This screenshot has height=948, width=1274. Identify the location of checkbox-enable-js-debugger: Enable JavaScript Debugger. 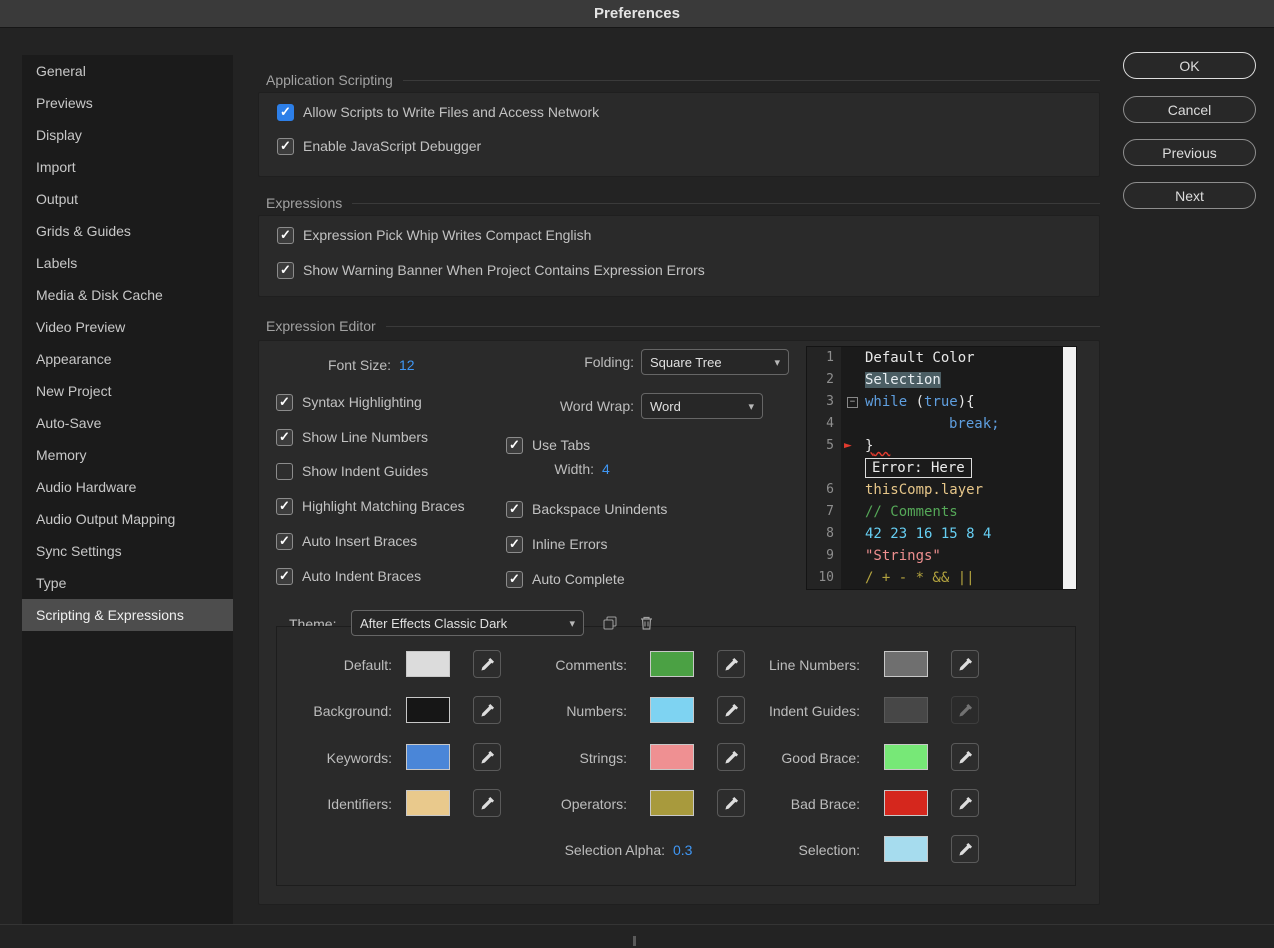
(379, 146).